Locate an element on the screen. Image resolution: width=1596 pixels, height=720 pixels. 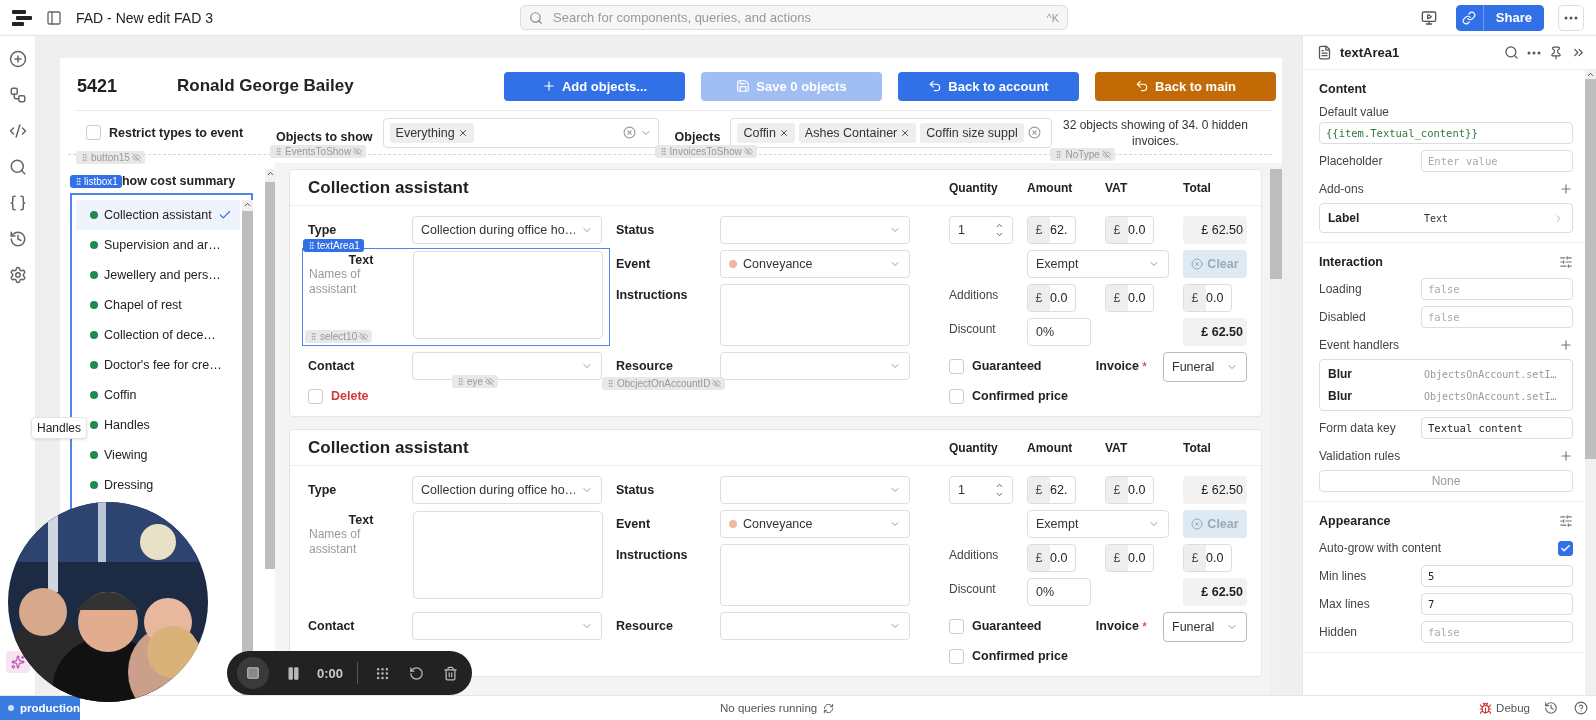
empty-list: None is located at coordinates (1446, 481).